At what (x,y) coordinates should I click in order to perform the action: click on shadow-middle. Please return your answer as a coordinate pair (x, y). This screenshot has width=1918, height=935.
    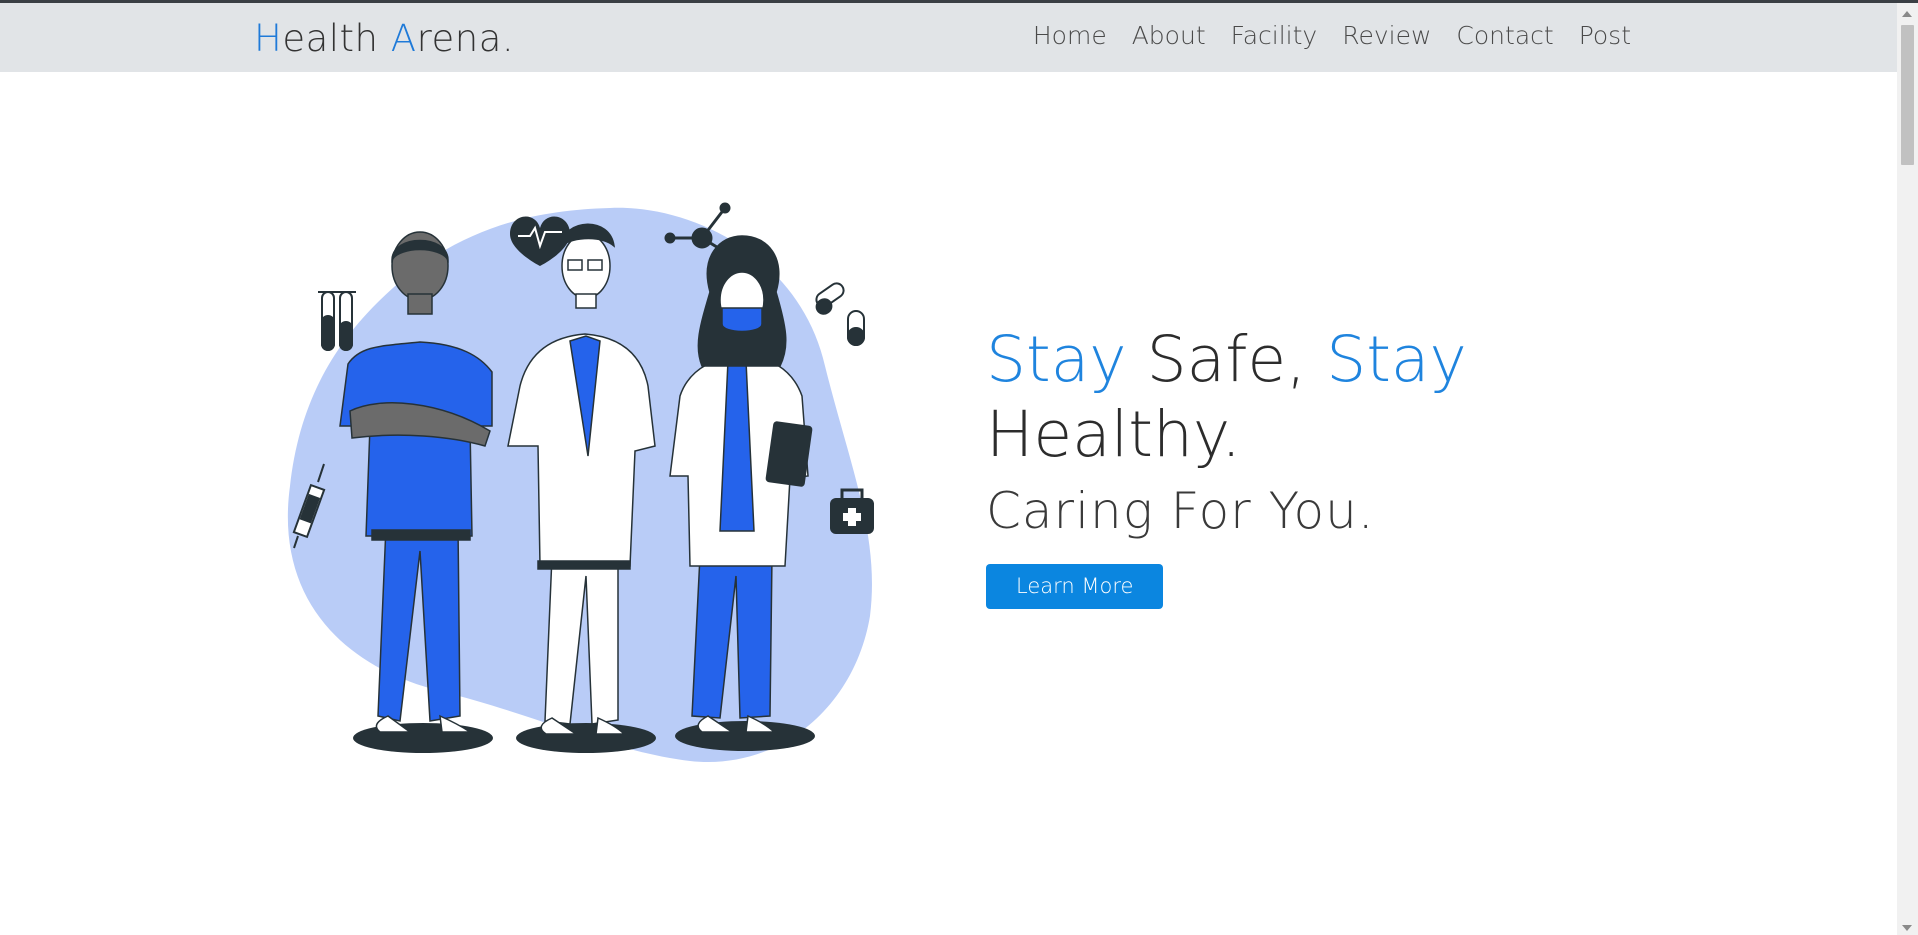
    Looking at the image, I should click on (586, 738).